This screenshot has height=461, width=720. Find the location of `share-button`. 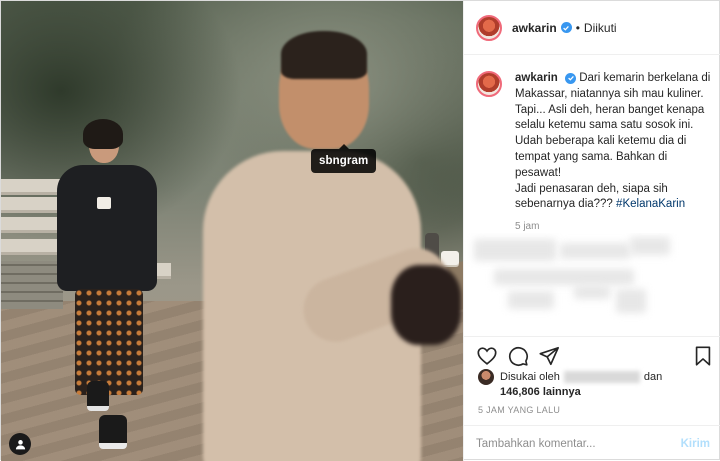

share-button is located at coordinates (549, 356).